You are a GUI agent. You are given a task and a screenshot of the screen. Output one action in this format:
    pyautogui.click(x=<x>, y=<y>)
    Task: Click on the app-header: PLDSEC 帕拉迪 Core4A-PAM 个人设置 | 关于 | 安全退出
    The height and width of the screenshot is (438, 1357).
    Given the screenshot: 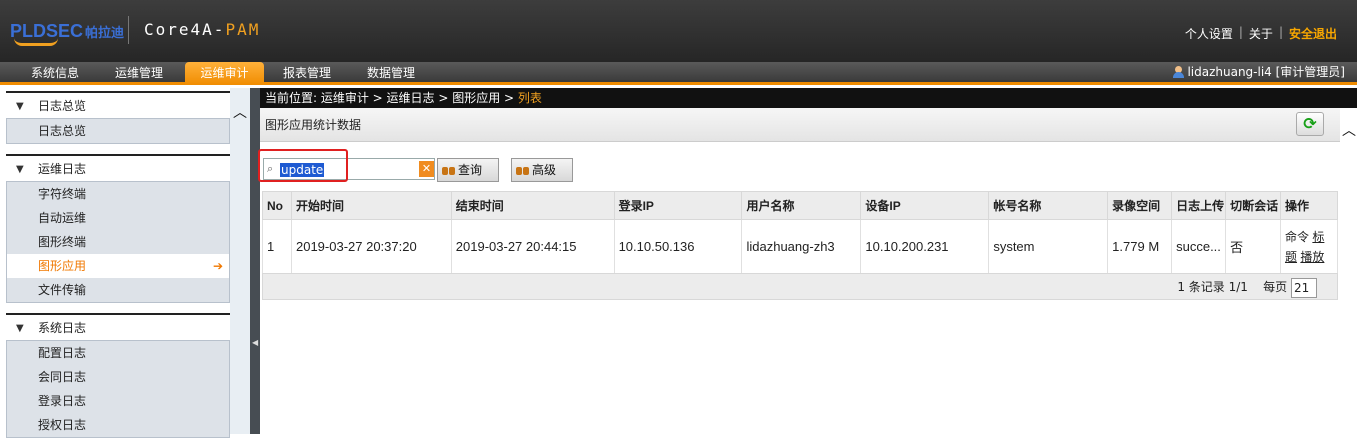 What is the action you would take?
    pyautogui.click(x=678, y=31)
    